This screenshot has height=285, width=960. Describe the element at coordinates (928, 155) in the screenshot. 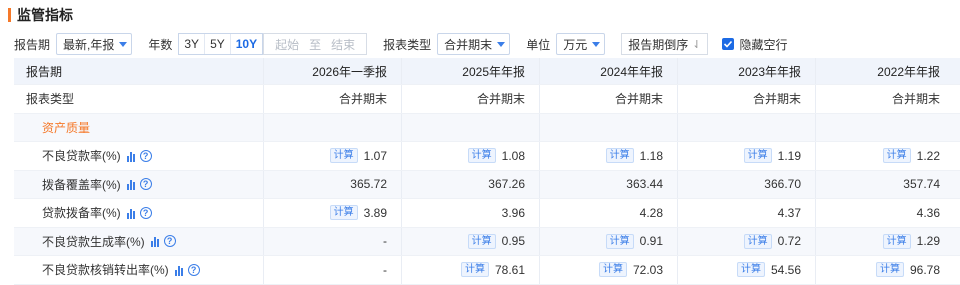

I see `indicator-value: 1.22` at that location.